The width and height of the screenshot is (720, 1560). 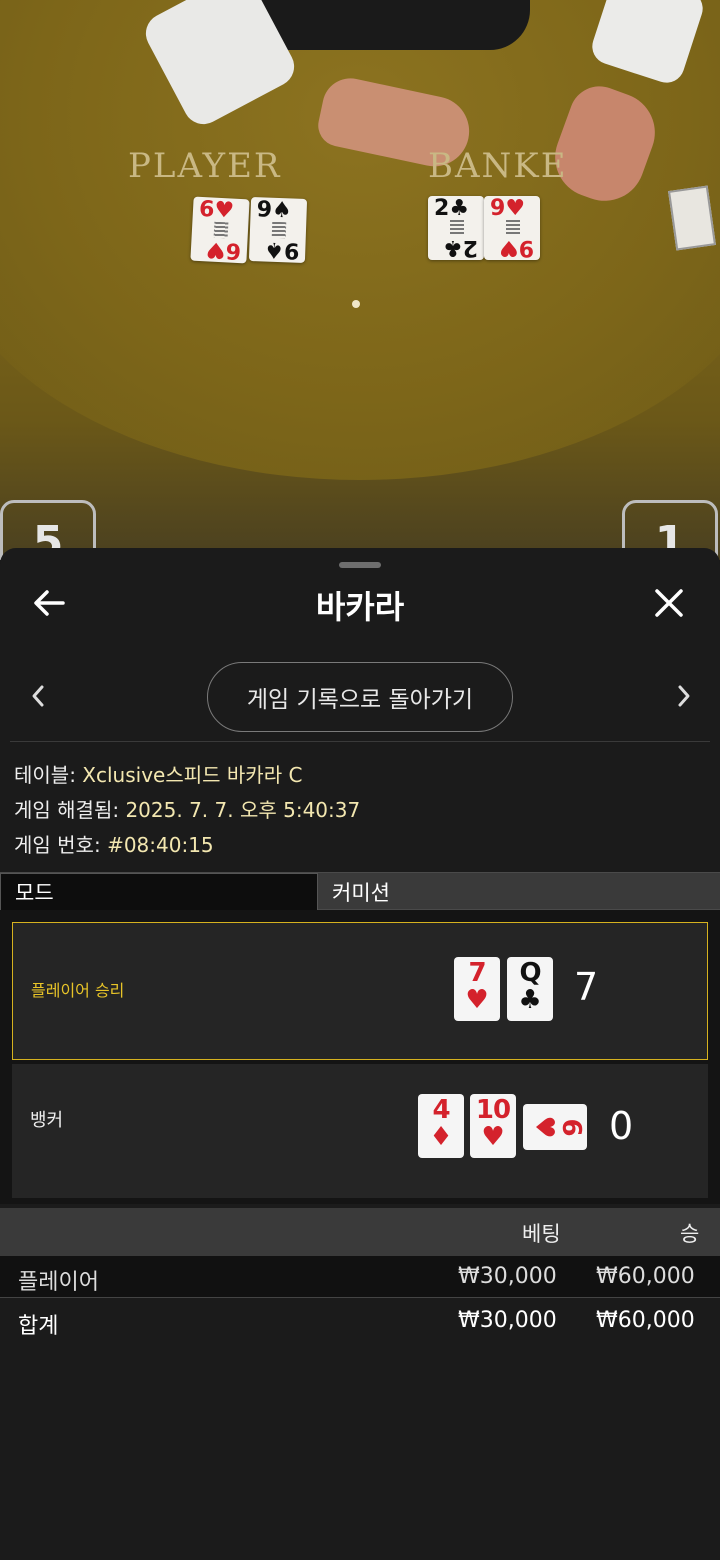 What do you see at coordinates (278, 230) in the screenshot?
I see `felt-player-card-2: 9♠ 9♠` at bounding box center [278, 230].